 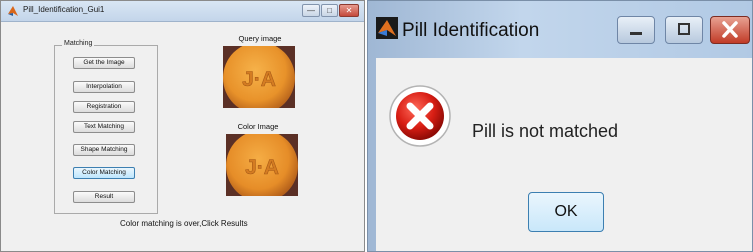 I want to click on dialog-minimize-button, so click(x=636, y=30).